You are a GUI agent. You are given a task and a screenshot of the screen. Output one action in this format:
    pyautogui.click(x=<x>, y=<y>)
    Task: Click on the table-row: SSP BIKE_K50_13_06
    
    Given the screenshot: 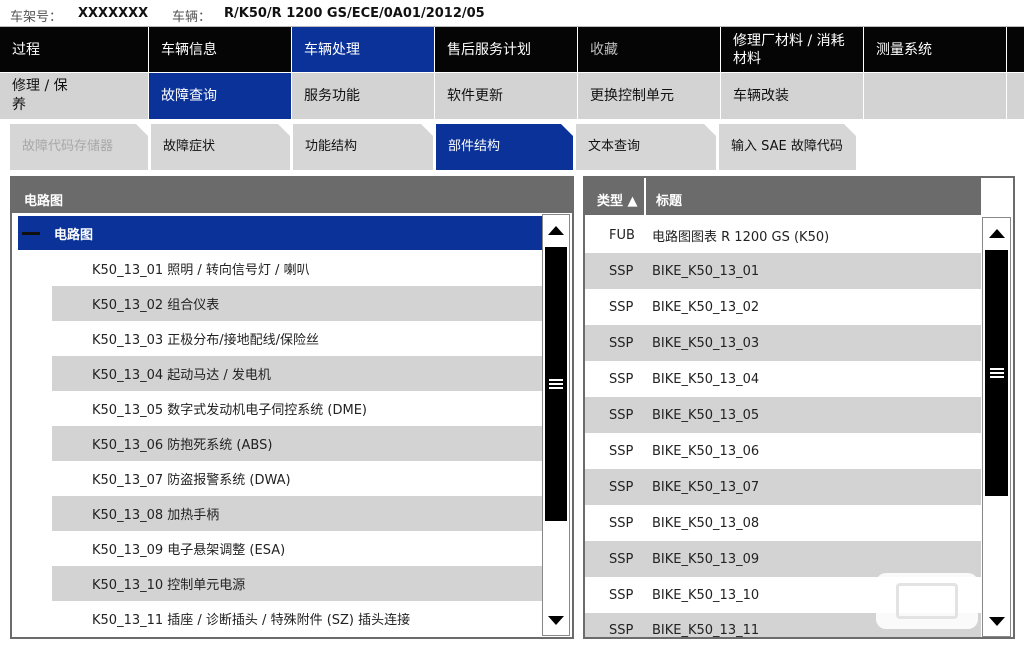 What is the action you would take?
    pyautogui.click(x=783, y=451)
    